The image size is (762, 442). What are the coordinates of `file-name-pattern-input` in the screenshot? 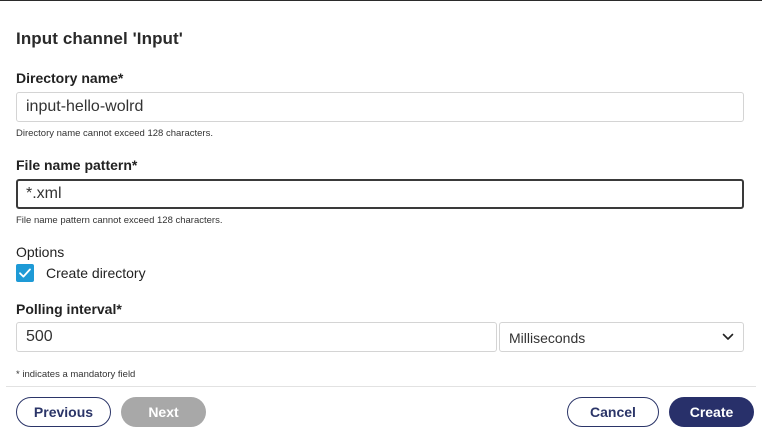 It's located at (380, 194).